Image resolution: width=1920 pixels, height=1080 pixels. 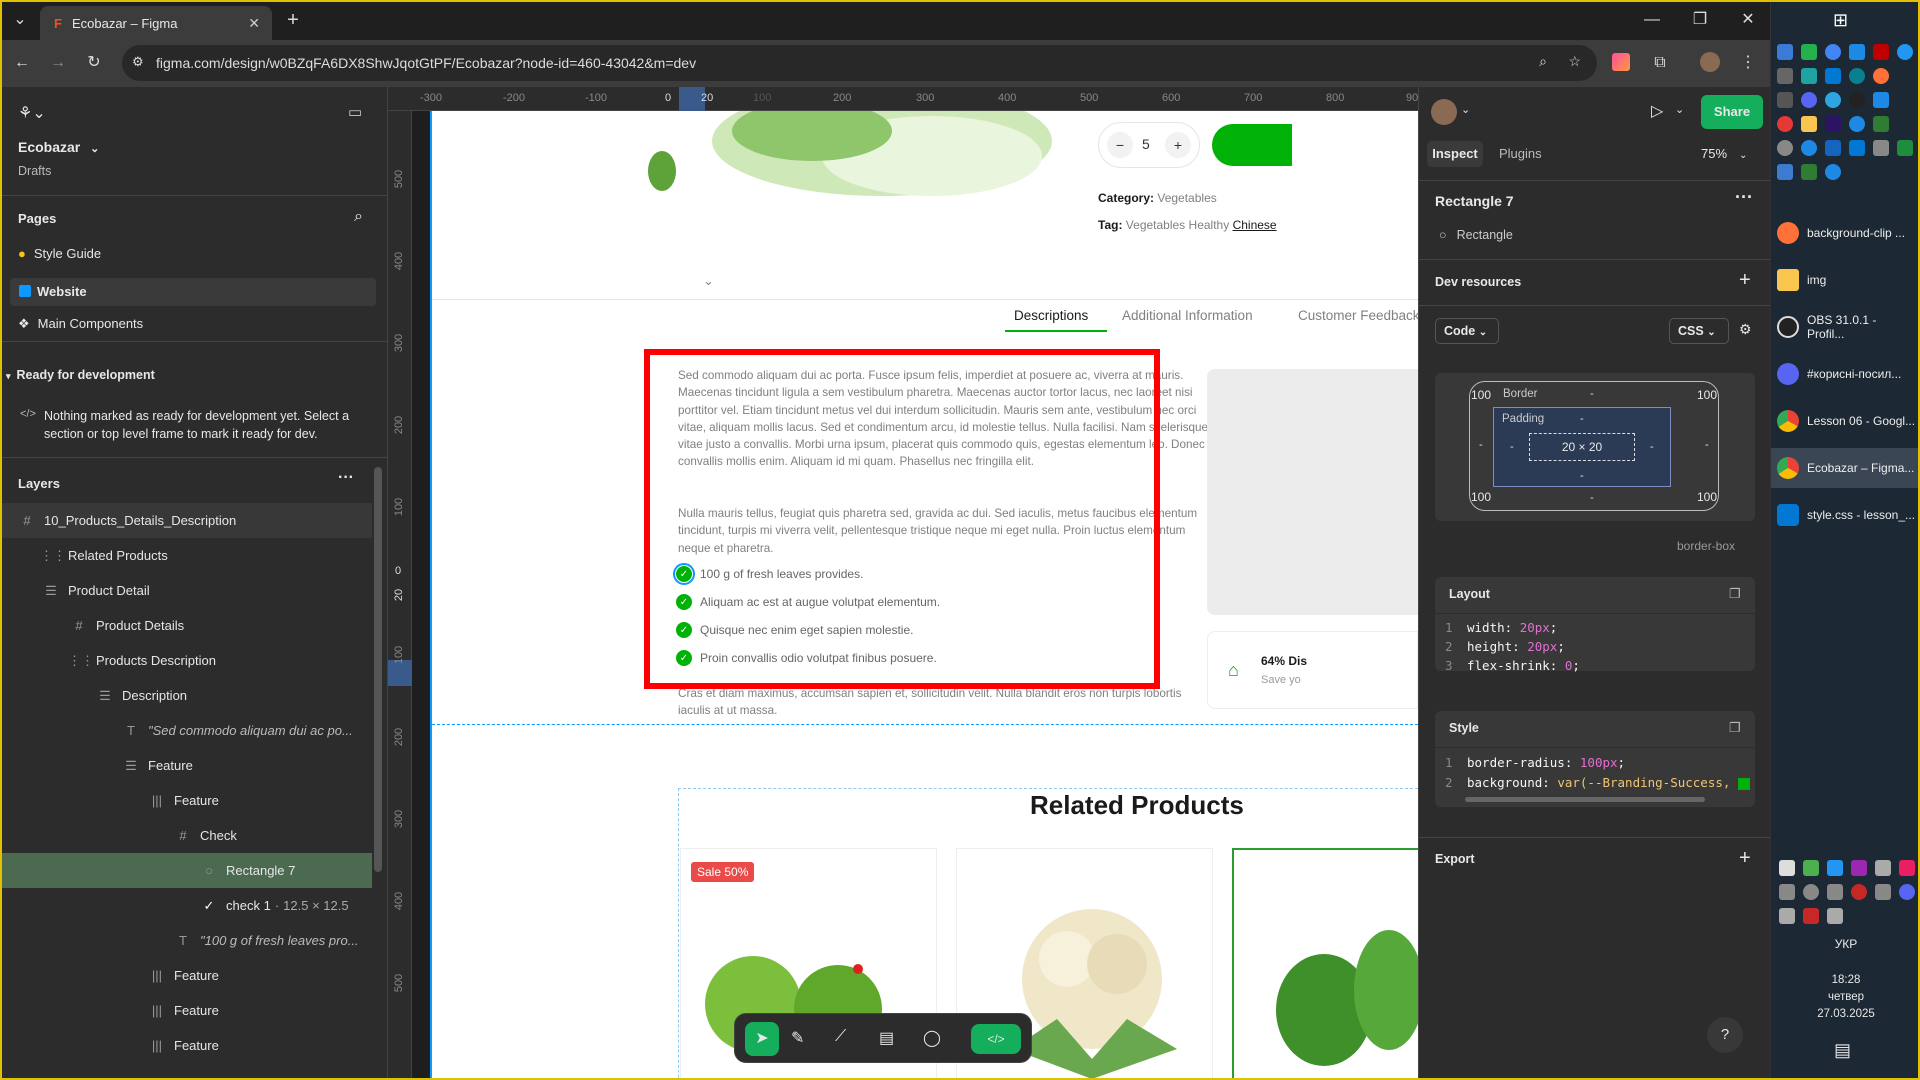 I want to click on extension-icon, so click(x=1621, y=62).